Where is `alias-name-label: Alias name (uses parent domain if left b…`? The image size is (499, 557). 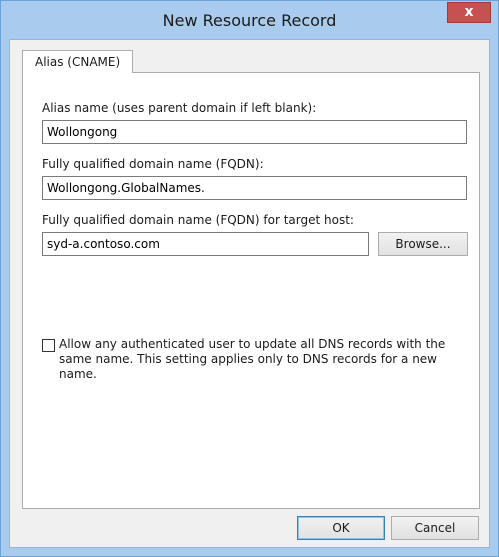
alias-name-label: Alias name (uses parent domain if left b… is located at coordinates (179, 108).